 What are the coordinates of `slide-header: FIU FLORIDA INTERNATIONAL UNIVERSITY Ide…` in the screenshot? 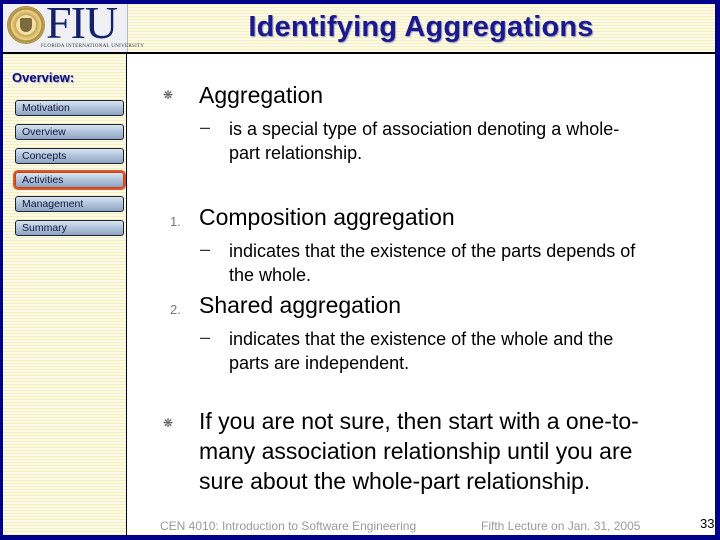 It's located at (359, 29).